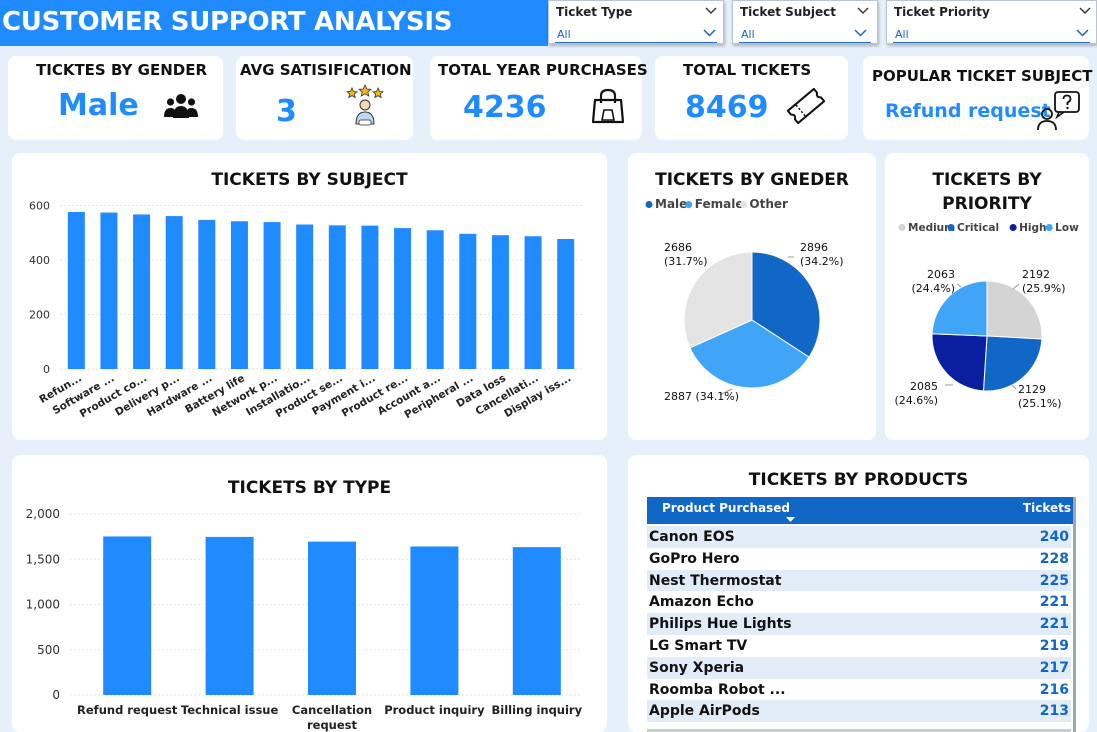 The image size is (1097, 732). Describe the element at coordinates (859, 646) in the screenshot. I see `table-row: LG Smart TV 219` at that location.